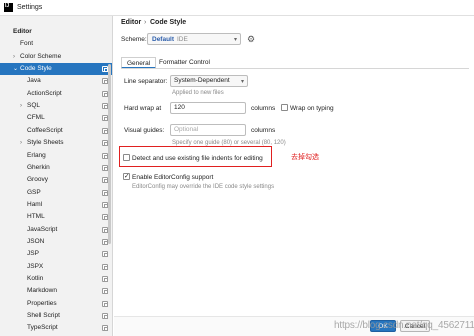 This screenshot has width=474, height=336. I want to click on title-bar: IJ Settings, so click(237, 8).